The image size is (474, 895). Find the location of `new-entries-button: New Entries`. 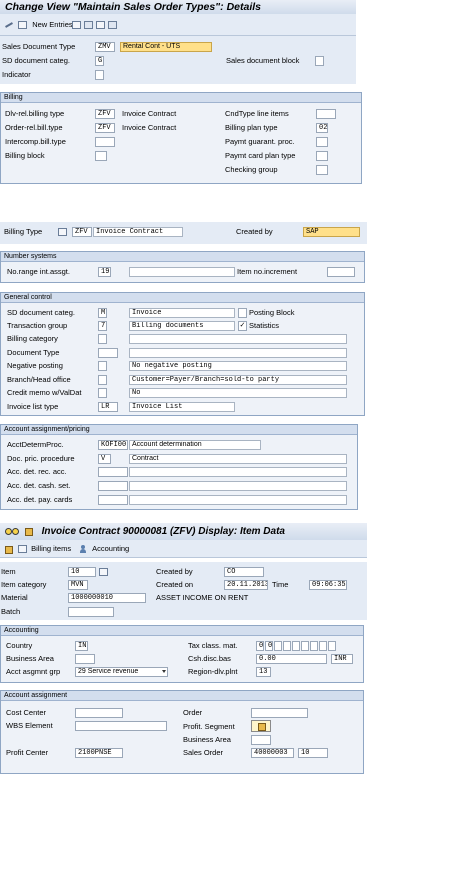

new-entries-button: New Entries is located at coordinates (38, 25).